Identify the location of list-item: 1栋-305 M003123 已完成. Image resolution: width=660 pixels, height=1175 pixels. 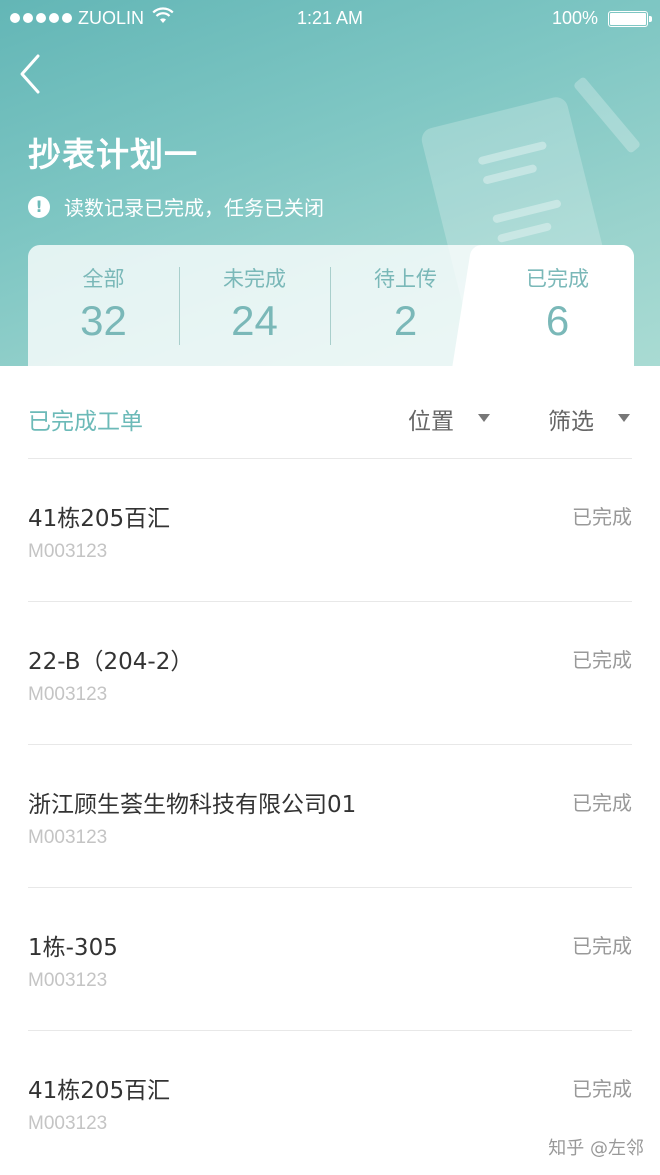
(330, 959).